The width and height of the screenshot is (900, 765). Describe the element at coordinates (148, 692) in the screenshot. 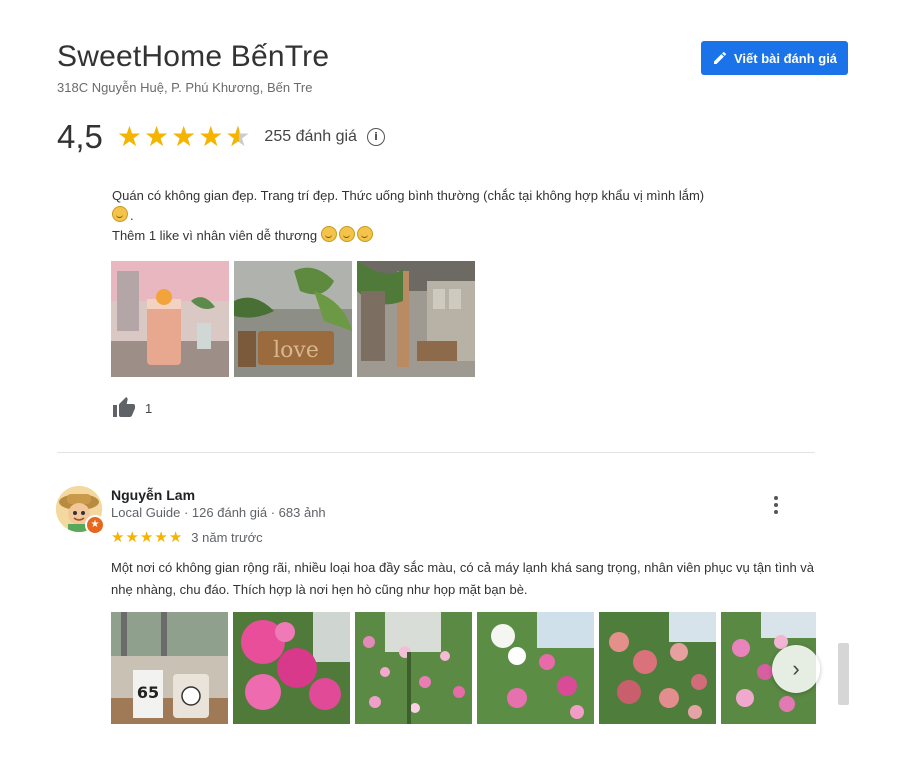

I see `cup-number-label: 65` at that location.